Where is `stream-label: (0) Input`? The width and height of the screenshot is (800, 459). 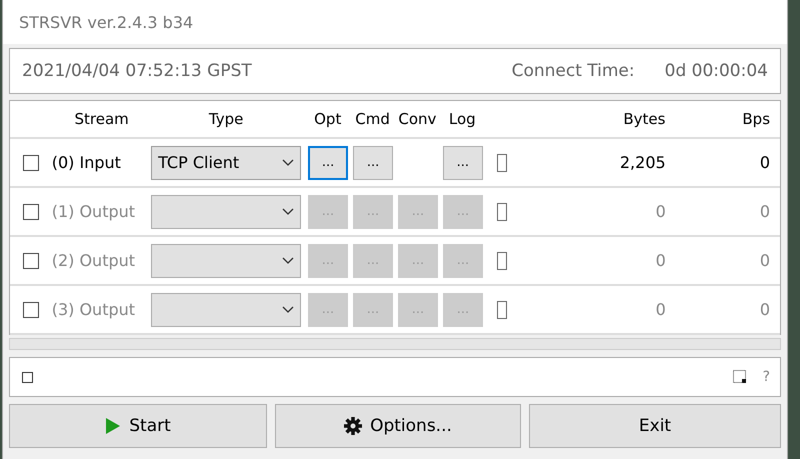 stream-label: (0) Input is located at coordinates (86, 162).